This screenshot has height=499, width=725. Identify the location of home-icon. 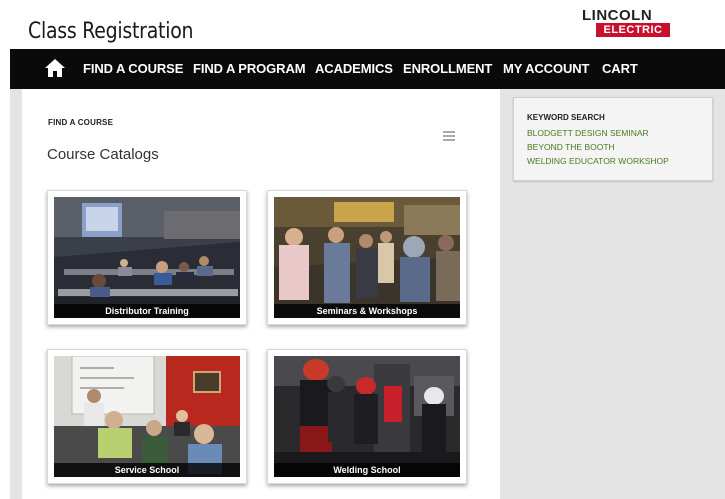
(55, 68).